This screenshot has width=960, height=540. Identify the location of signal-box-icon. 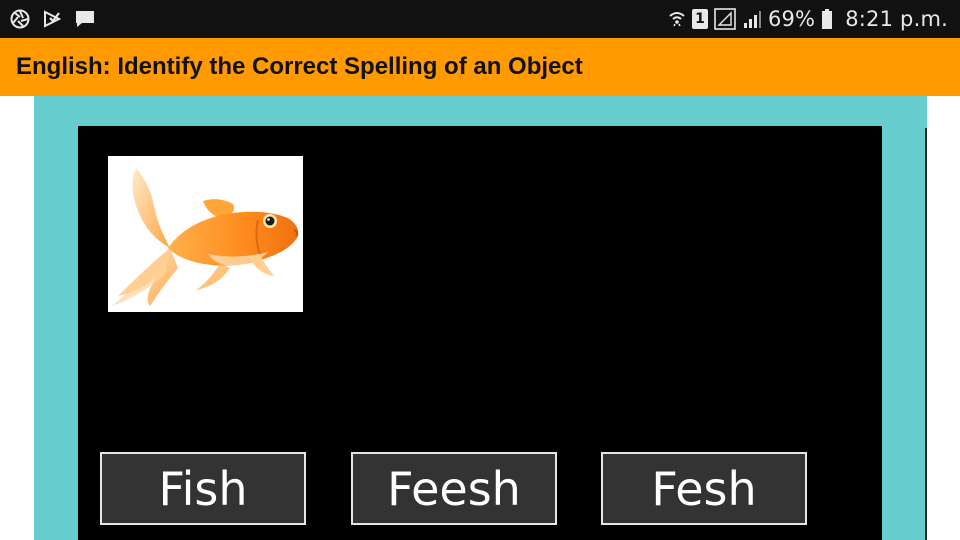
(725, 19).